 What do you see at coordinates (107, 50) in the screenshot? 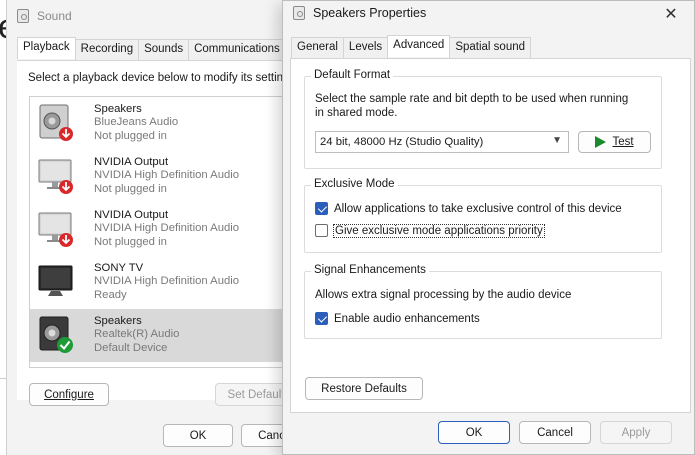
I see `tab-recording: Recording` at bounding box center [107, 50].